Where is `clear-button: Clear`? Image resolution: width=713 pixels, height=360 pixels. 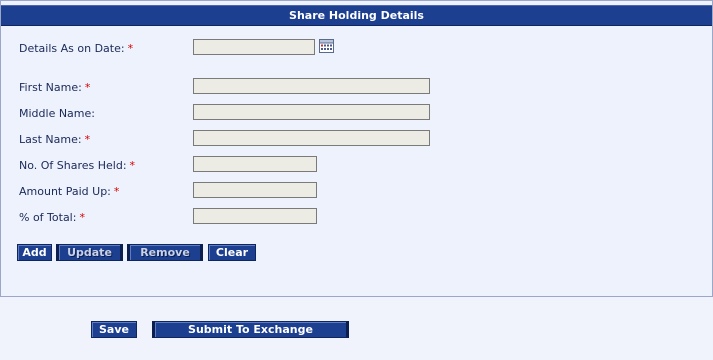 clear-button: Clear is located at coordinates (232, 252).